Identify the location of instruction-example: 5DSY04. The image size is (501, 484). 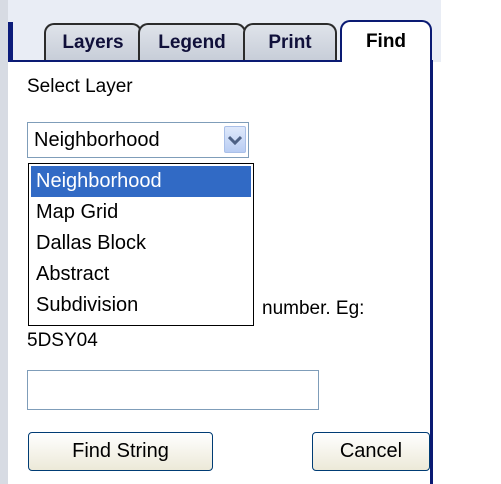
(62, 340).